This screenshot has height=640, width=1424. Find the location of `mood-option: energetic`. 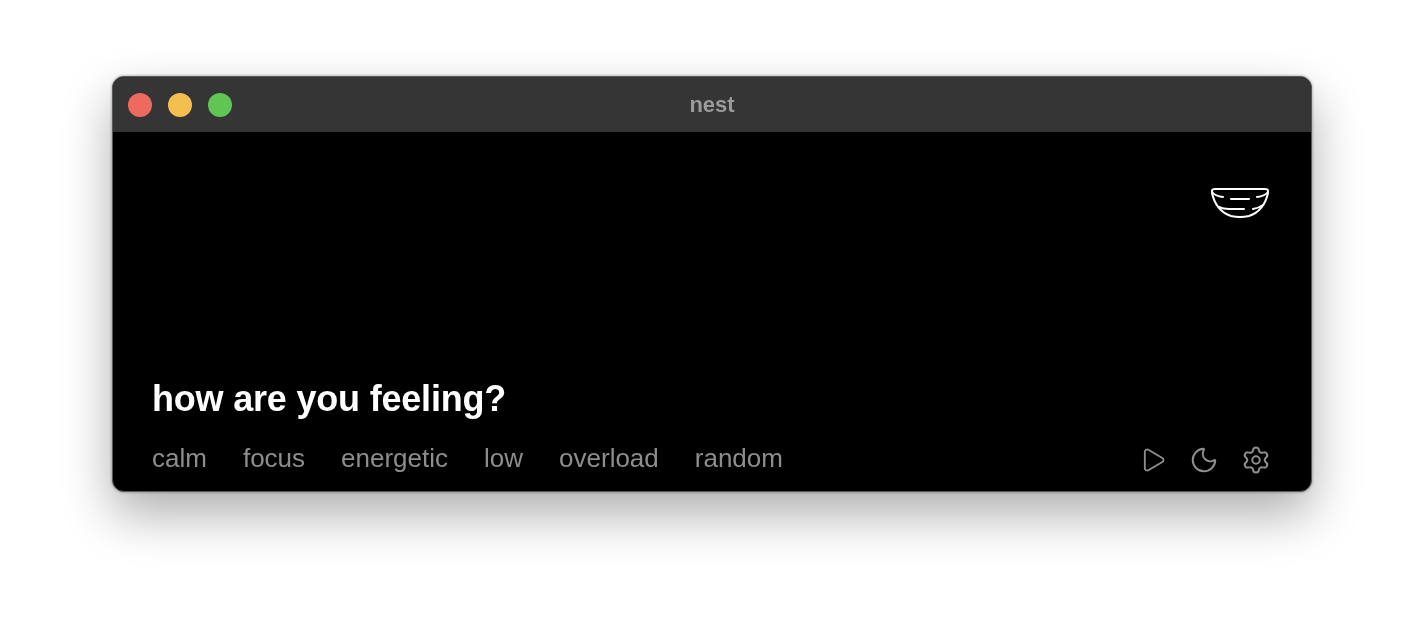

mood-option: energetic is located at coordinates (395, 458).